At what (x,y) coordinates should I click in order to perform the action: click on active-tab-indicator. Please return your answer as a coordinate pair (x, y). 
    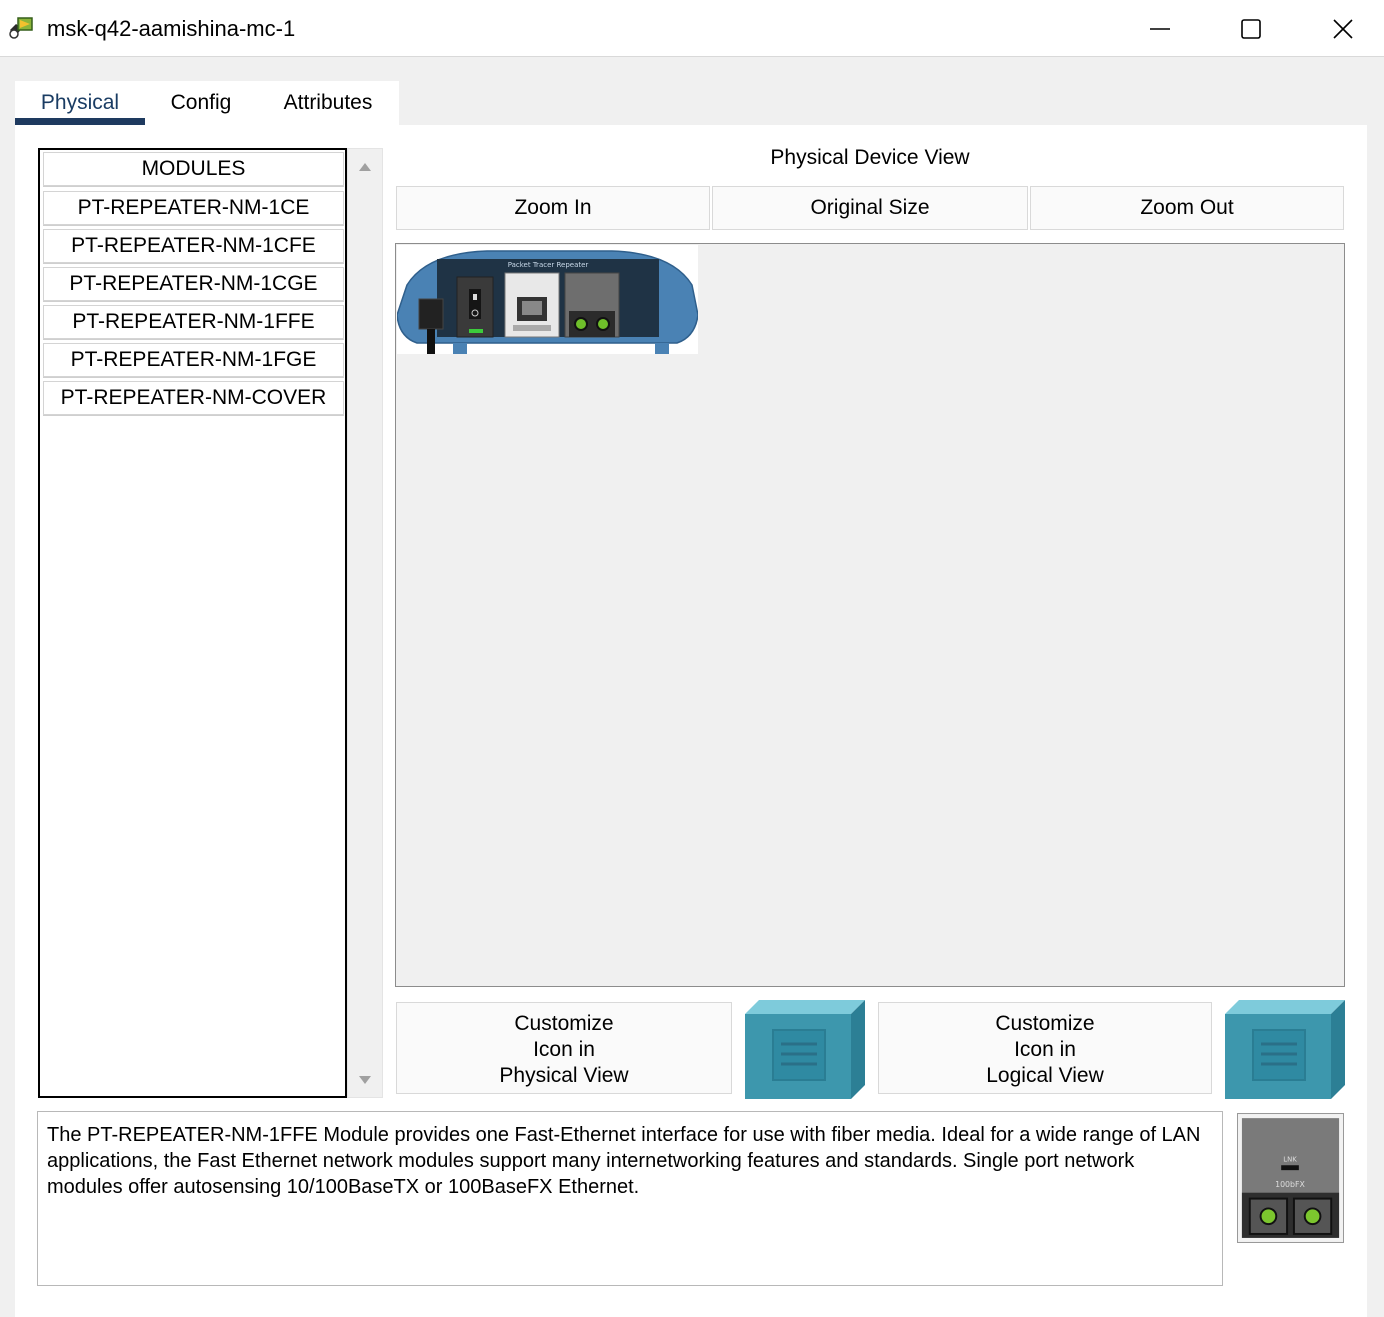
    Looking at the image, I should click on (80, 121).